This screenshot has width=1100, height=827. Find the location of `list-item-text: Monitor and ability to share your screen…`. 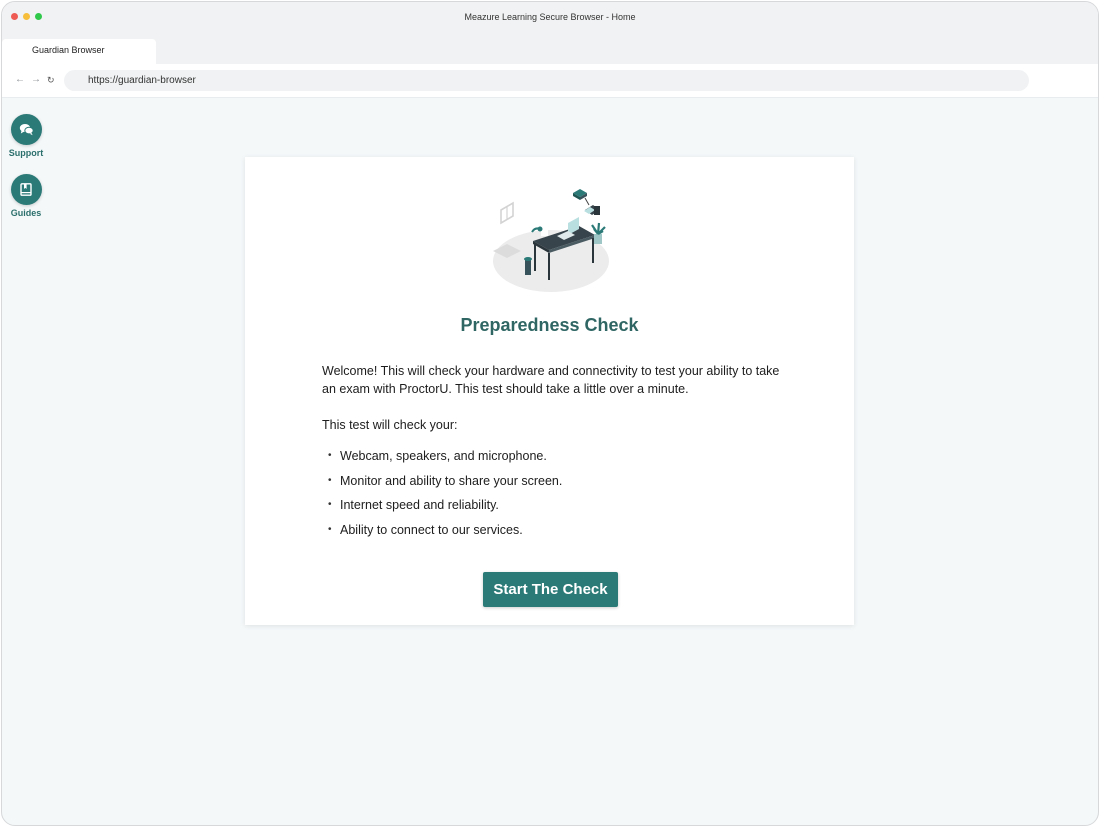

list-item-text: Monitor and ability to share your screen… is located at coordinates (451, 480).